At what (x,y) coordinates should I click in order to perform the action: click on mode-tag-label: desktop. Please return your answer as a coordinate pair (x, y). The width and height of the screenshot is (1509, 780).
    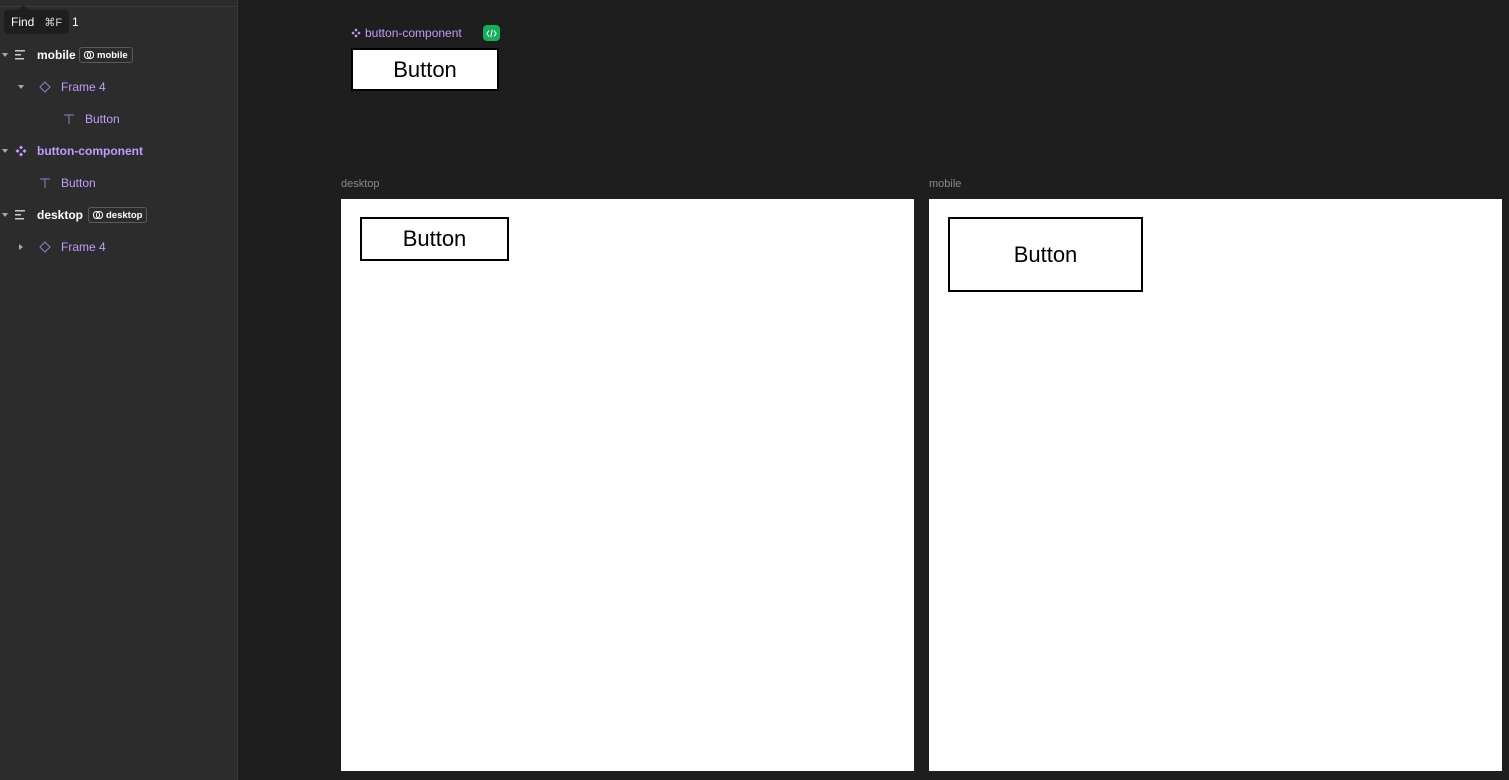
    Looking at the image, I should click on (124, 215).